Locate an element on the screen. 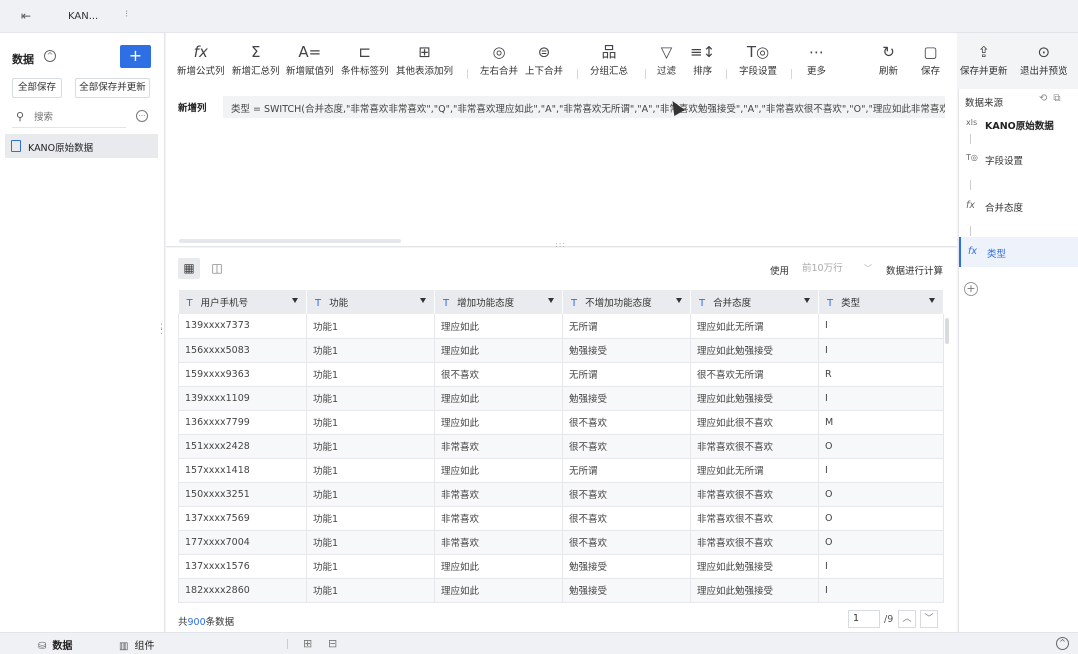  table-cell: 177xxxx7004 is located at coordinates (242, 542).